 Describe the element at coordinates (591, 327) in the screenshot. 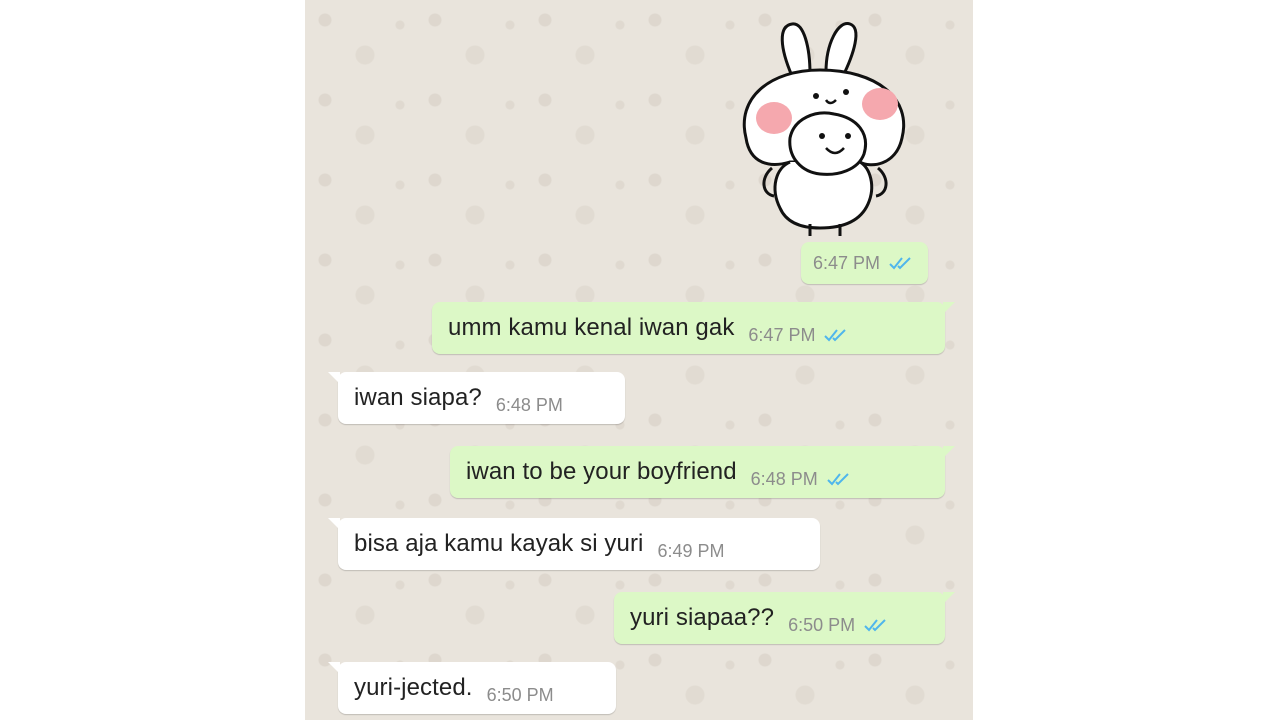

I see `message-text: umm kamu kenal iwan gak` at that location.